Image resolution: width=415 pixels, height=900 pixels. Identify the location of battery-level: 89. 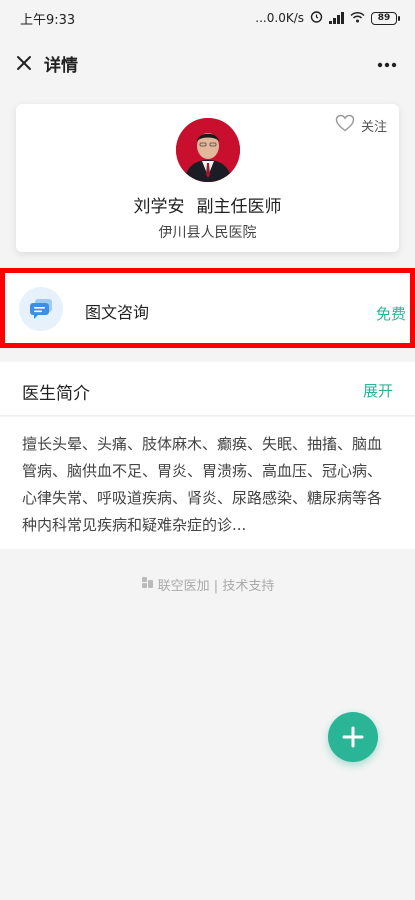
(384, 18).